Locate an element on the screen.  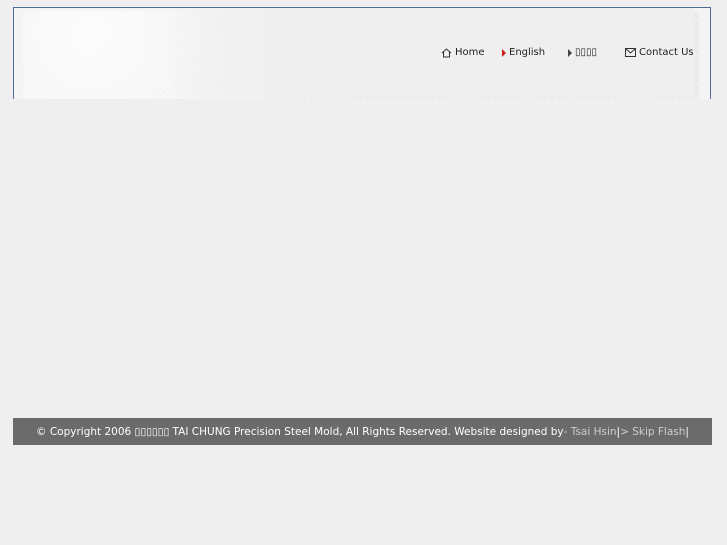
nav-english-label: English is located at coordinates (527, 52).